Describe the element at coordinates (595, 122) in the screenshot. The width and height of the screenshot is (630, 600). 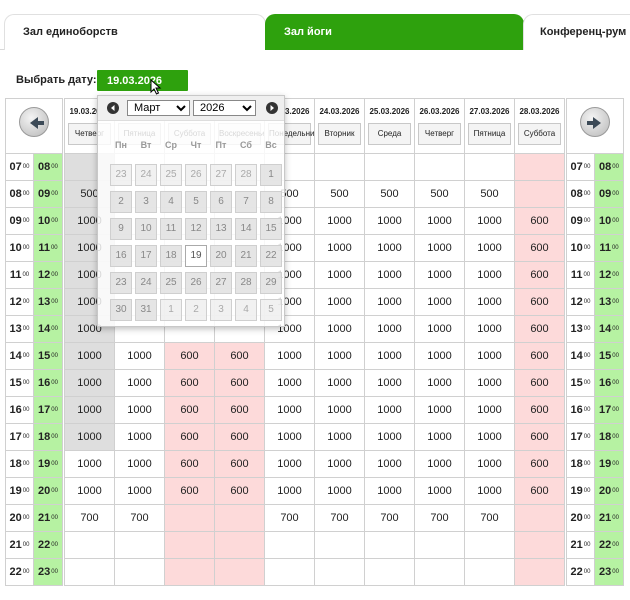
I see `next-week-button` at that location.